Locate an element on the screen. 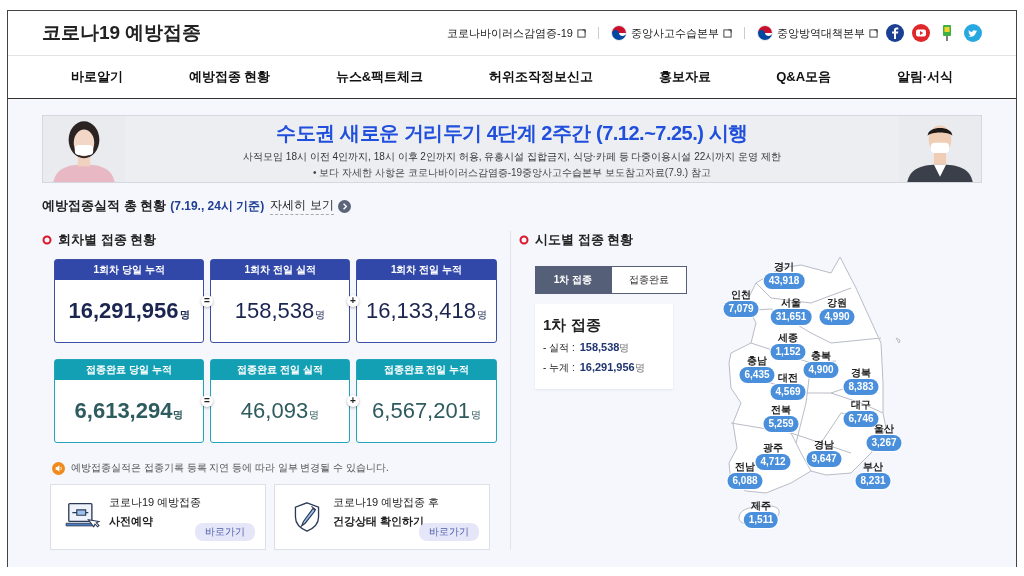 This screenshot has height=576, width=1024. shortcut-card: 코로나19 예방접종 사전예약 바로가기 is located at coordinates (158, 517).